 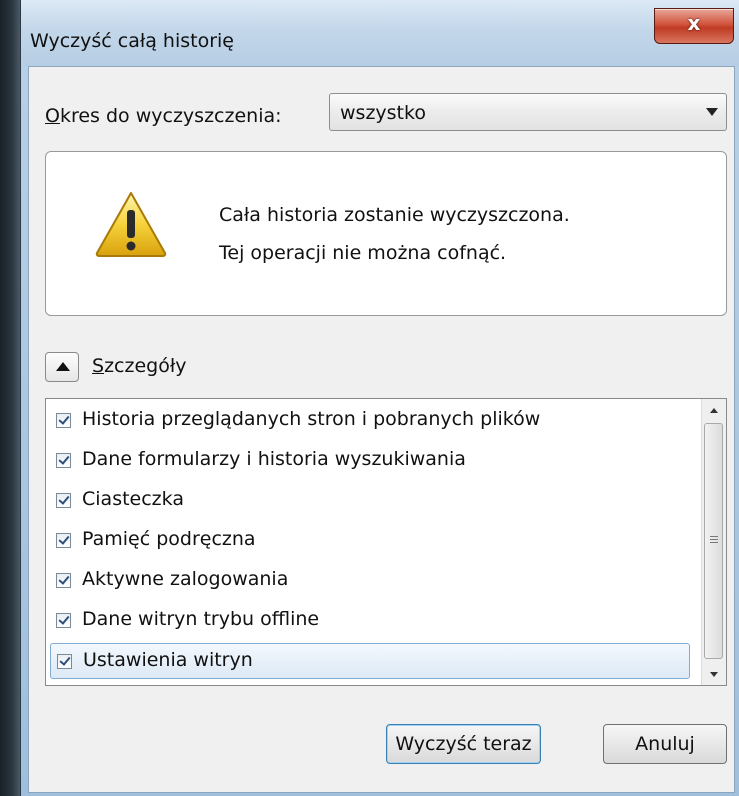 What do you see at coordinates (463, 744) in the screenshot?
I see `clear-now-button: Wyczyść teraz` at bounding box center [463, 744].